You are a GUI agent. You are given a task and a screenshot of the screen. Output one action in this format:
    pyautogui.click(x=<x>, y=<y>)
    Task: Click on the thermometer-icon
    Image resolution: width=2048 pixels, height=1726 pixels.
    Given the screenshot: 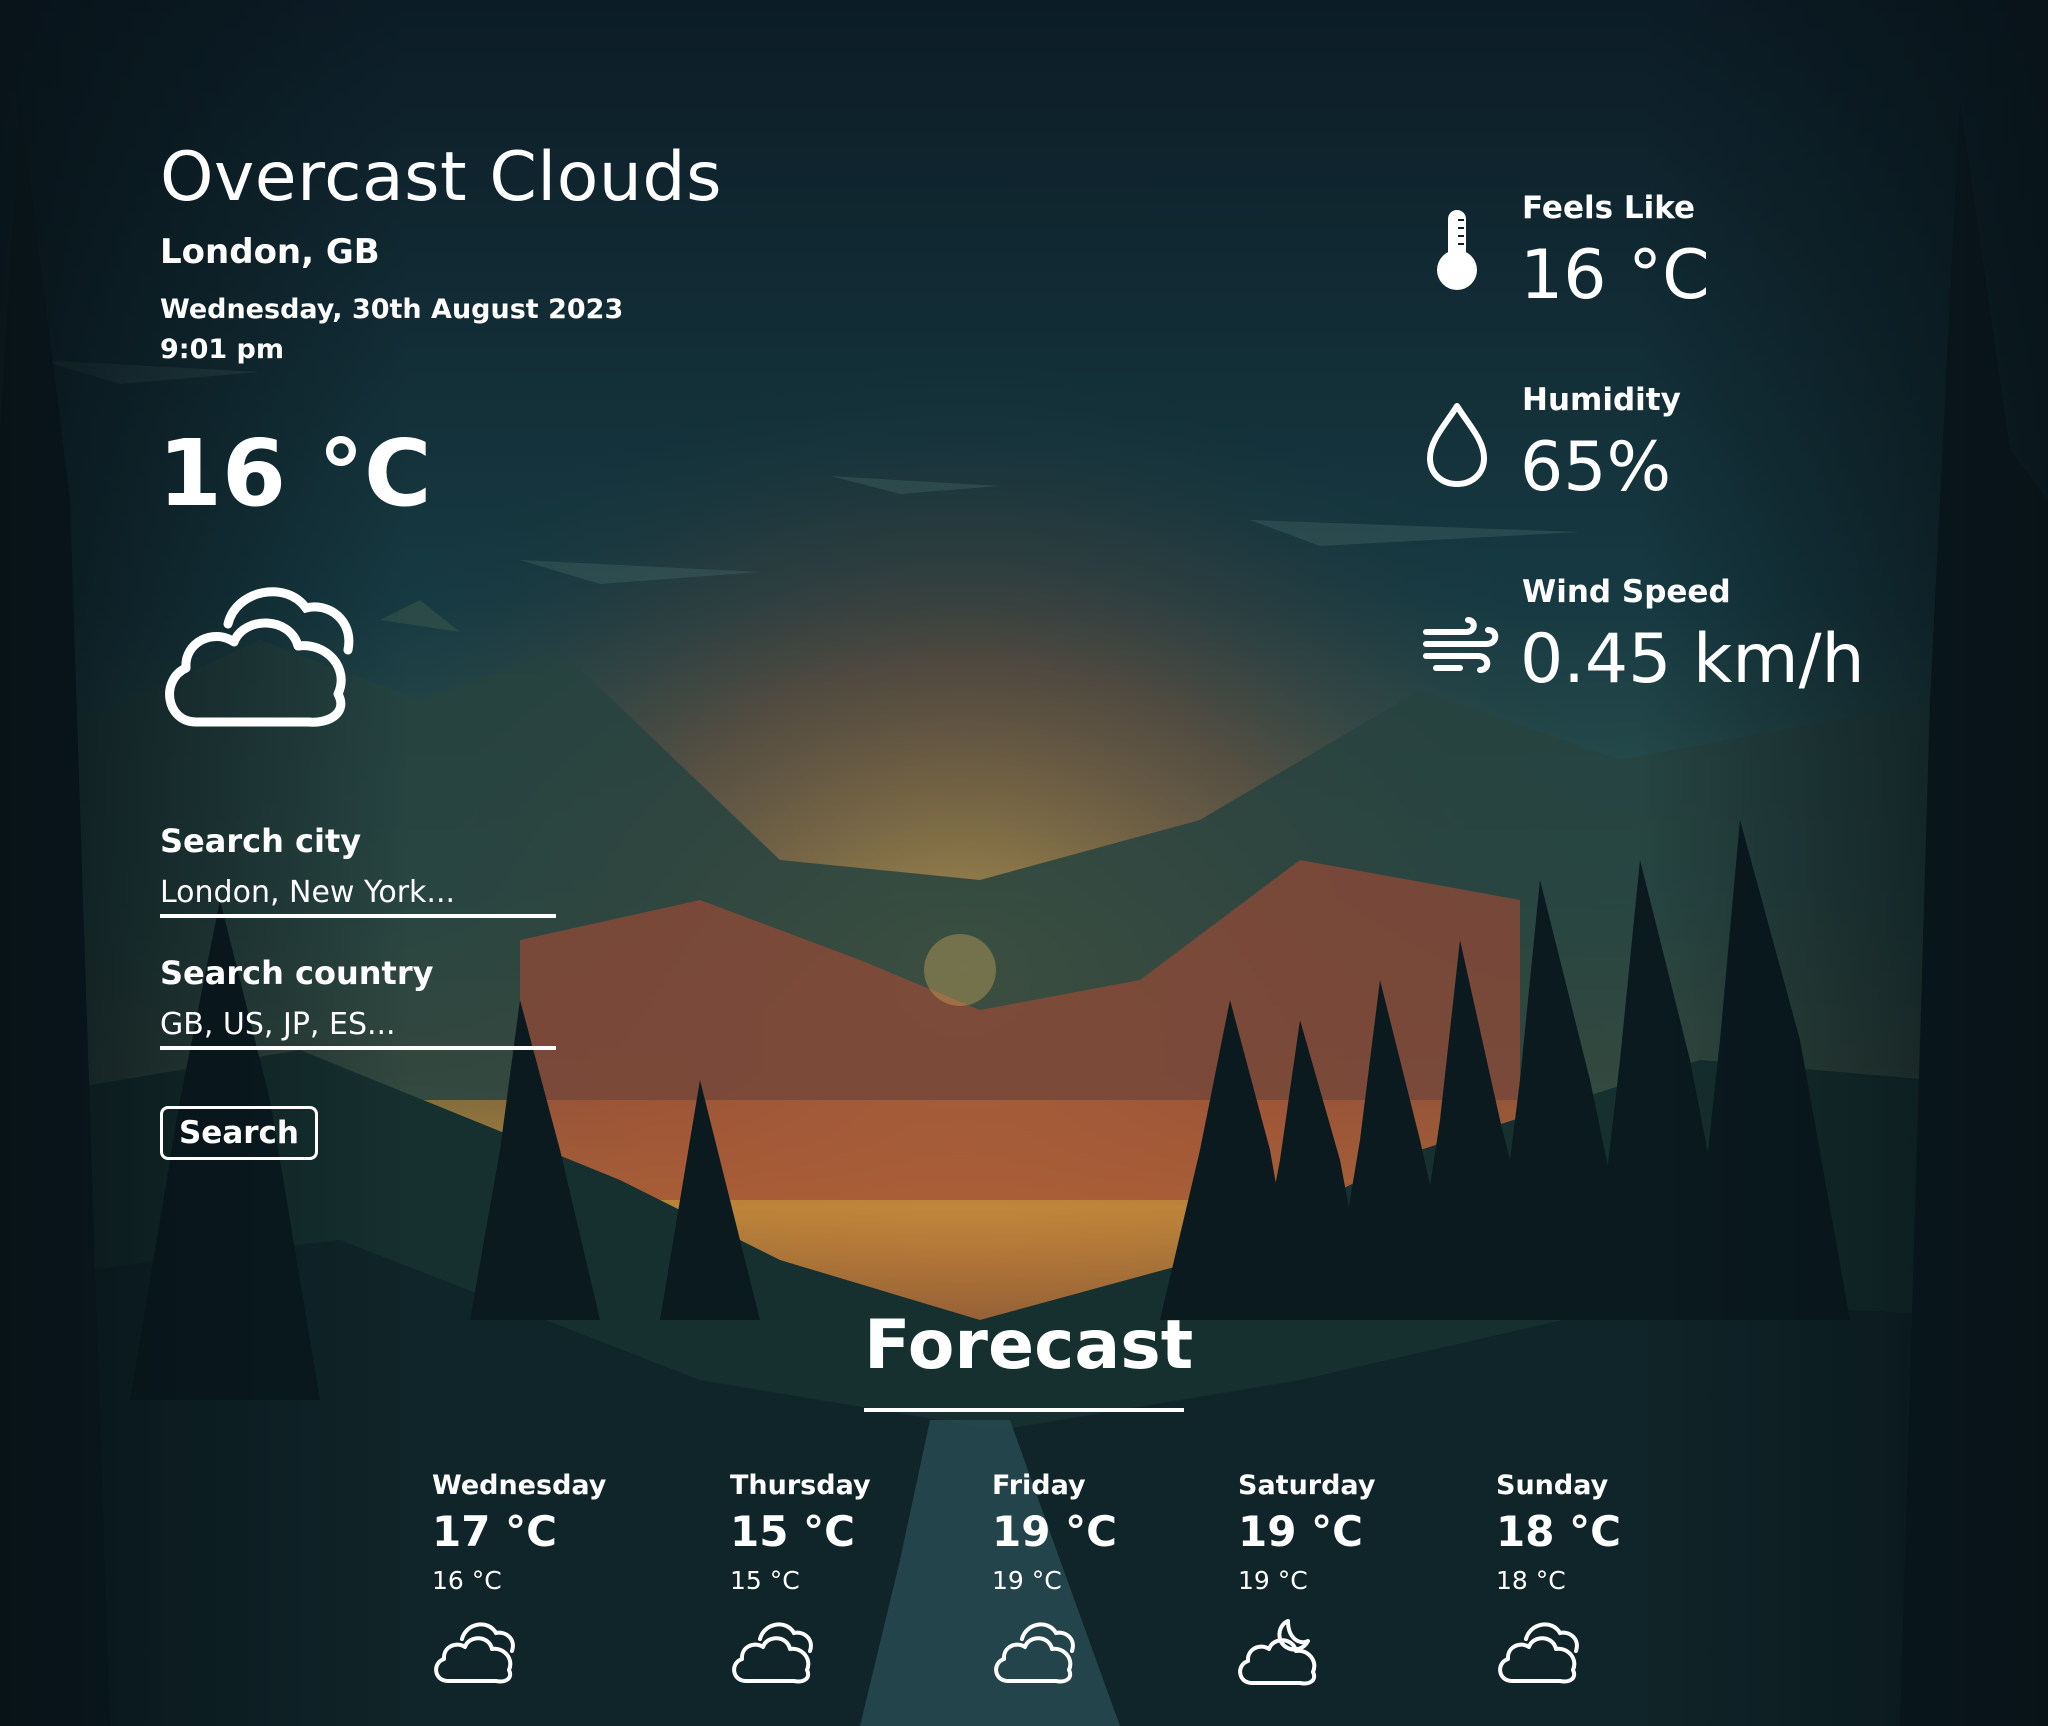 What is the action you would take?
    pyautogui.click(x=1457, y=250)
    